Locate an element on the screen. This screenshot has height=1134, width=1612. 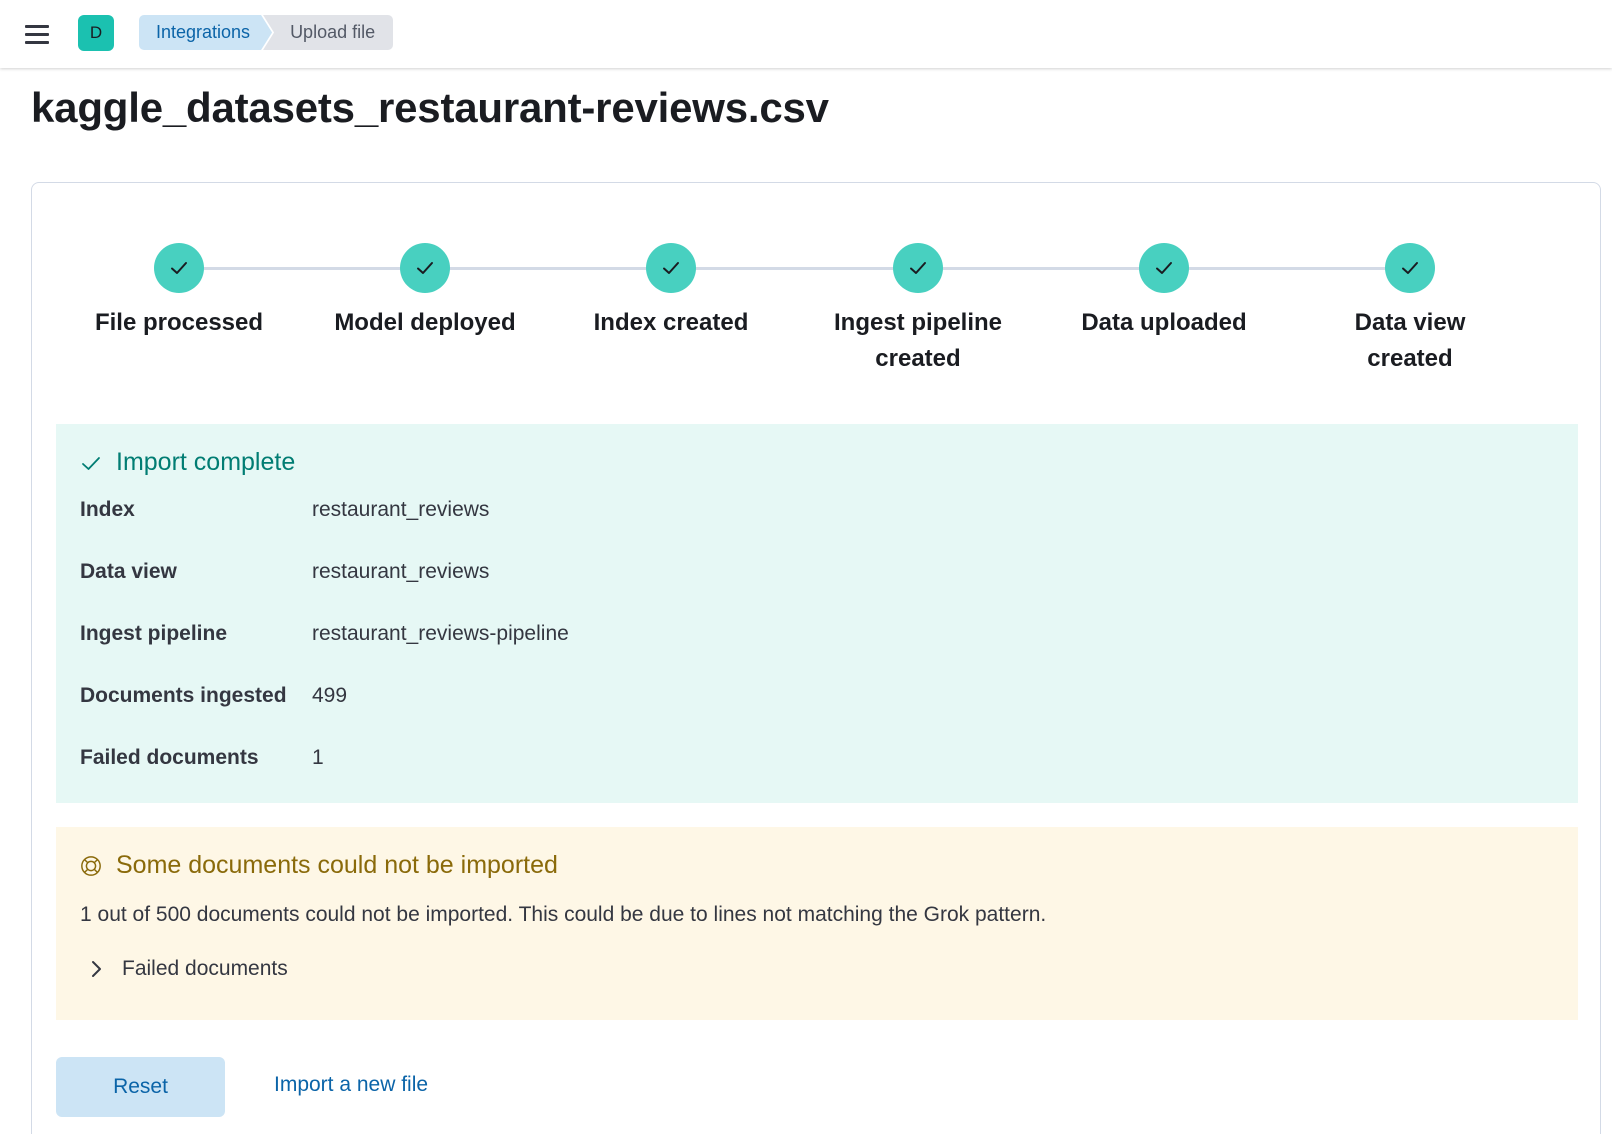
summary-key: Ingest pipeline is located at coordinates (154, 633).